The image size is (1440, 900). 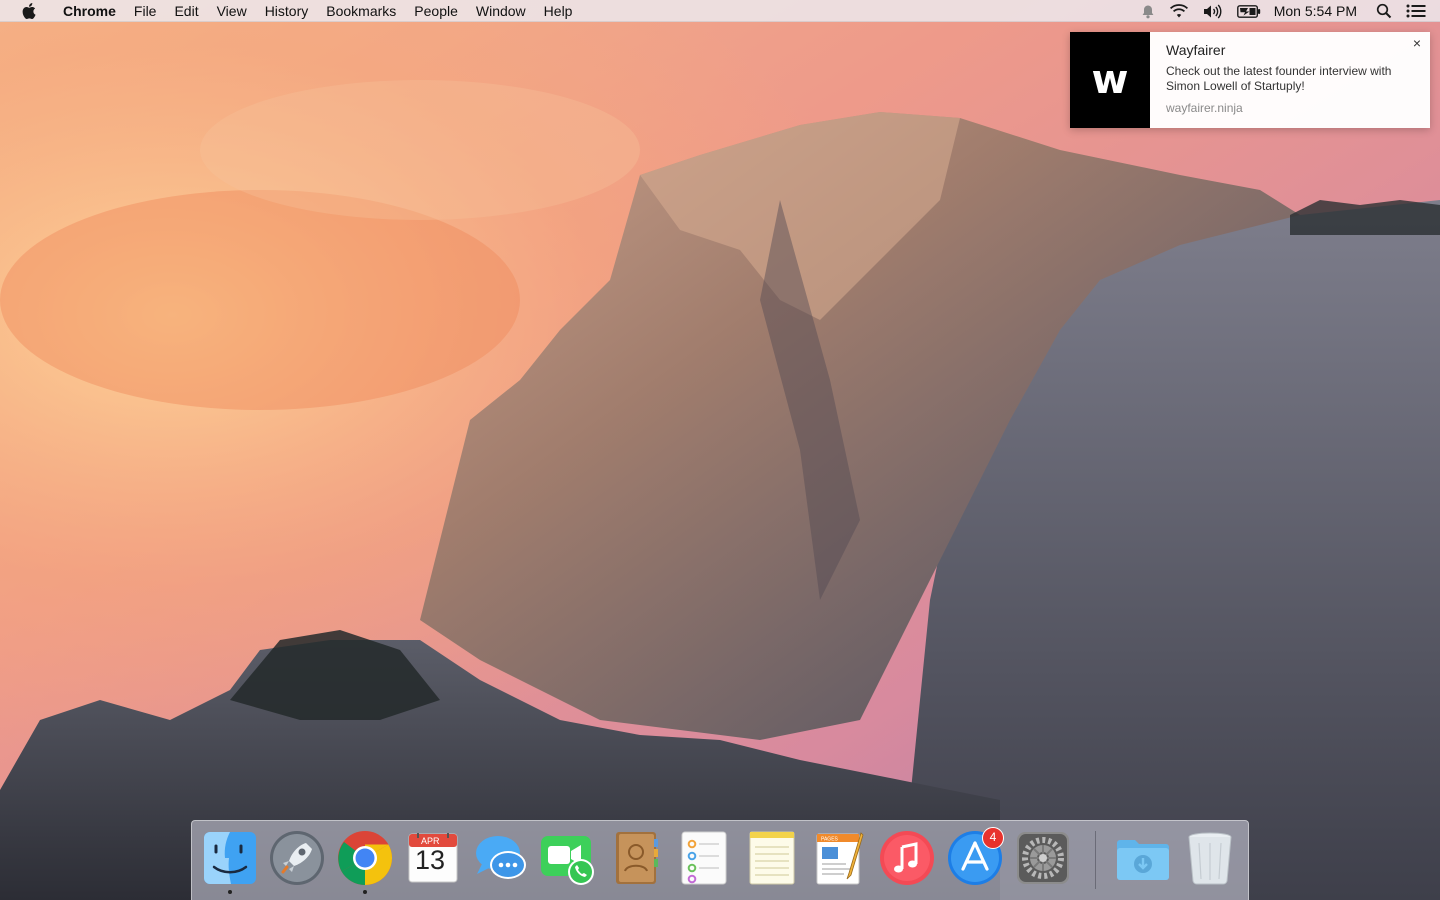 I want to click on spotlight-icon, so click(x=1384, y=11).